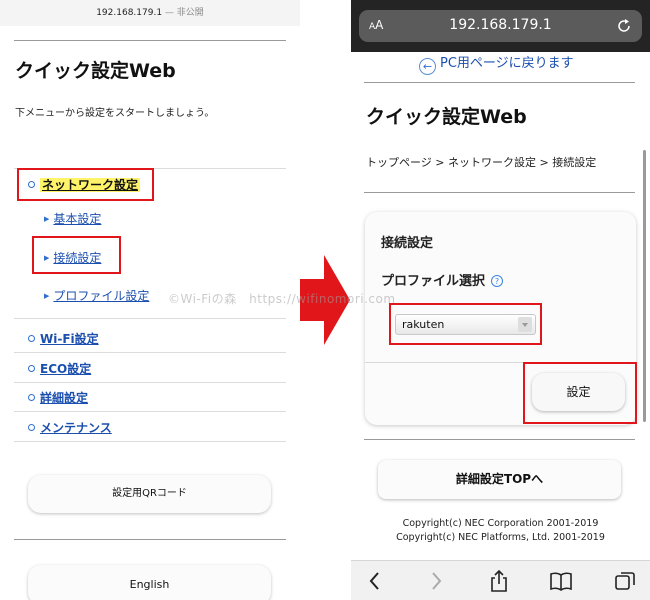 The width and height of the screenshot is (650, 600). I want to click on right-url-host: 192.168.179.1, so click(500, 25).